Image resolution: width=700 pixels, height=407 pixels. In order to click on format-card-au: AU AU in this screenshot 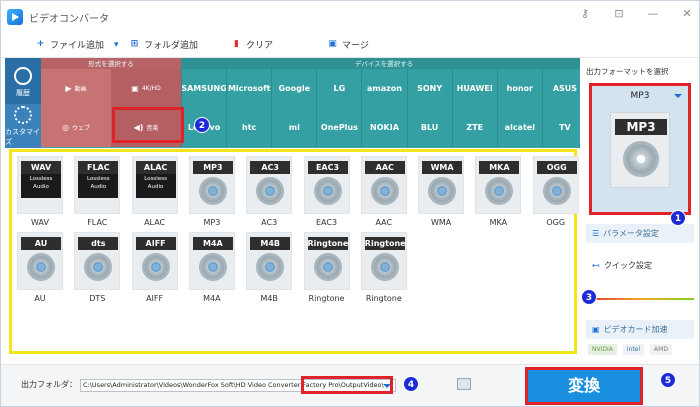, I will do `click(40, 268)`.